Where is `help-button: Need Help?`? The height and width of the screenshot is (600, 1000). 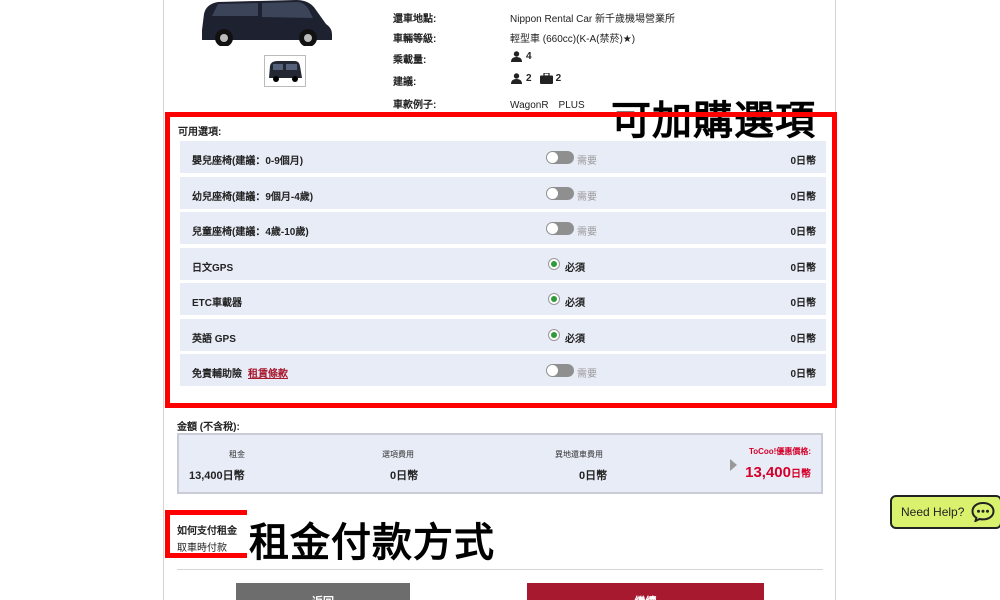 help-button: Need Help? is located at coordinates (945, 512).